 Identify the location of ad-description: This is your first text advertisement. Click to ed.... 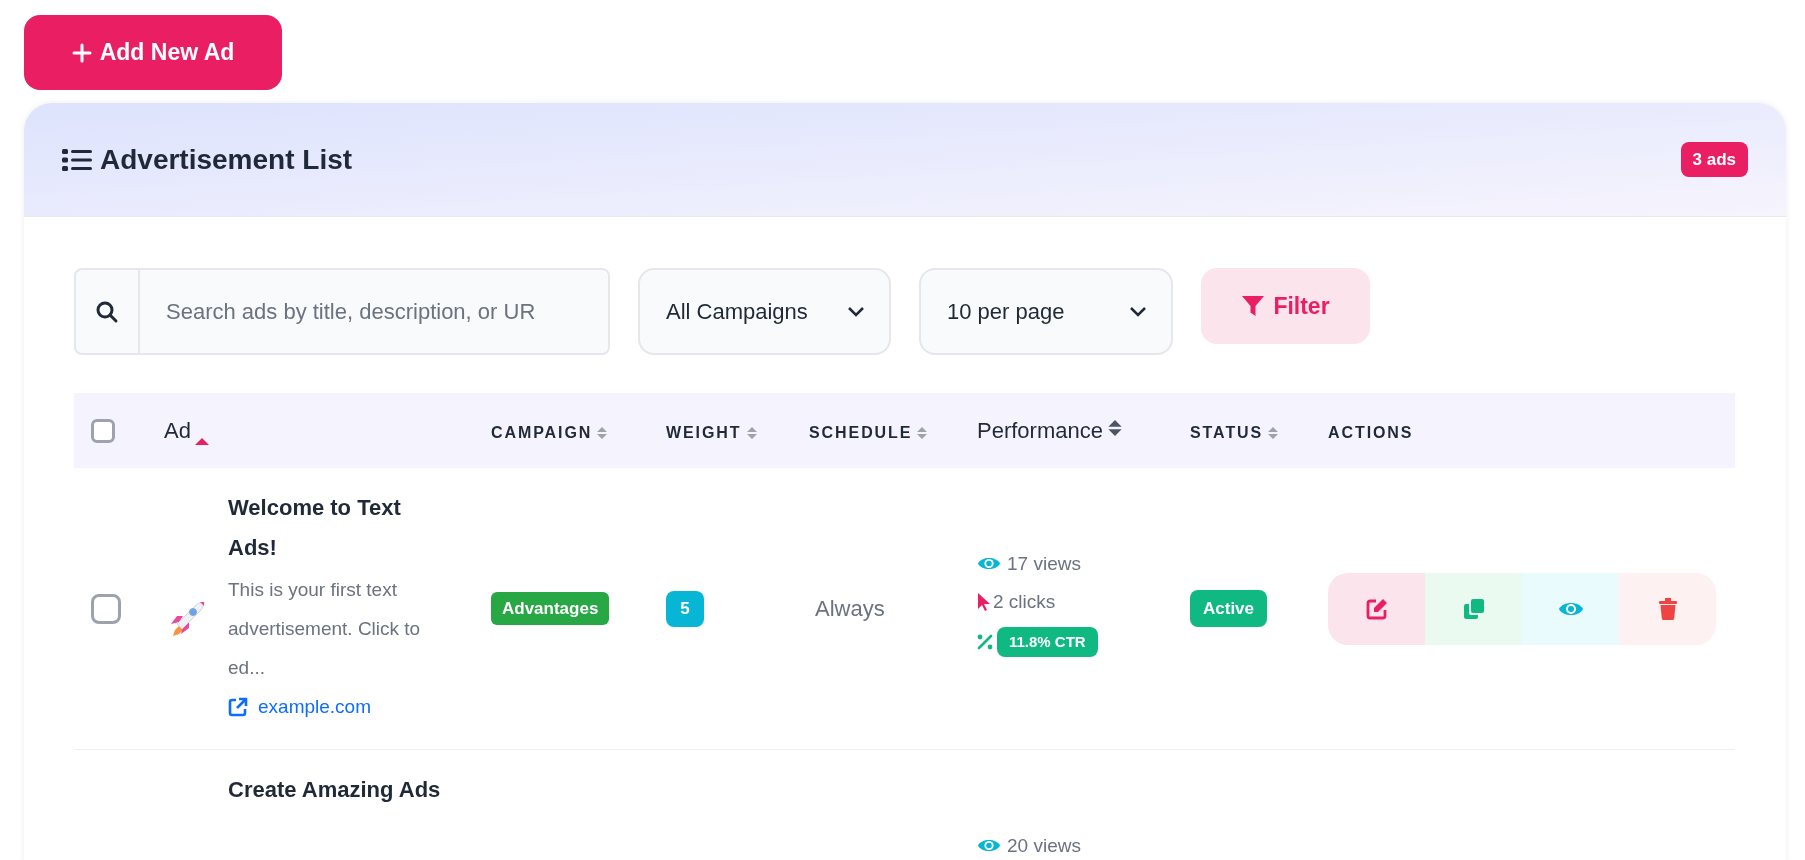
(325, 629).